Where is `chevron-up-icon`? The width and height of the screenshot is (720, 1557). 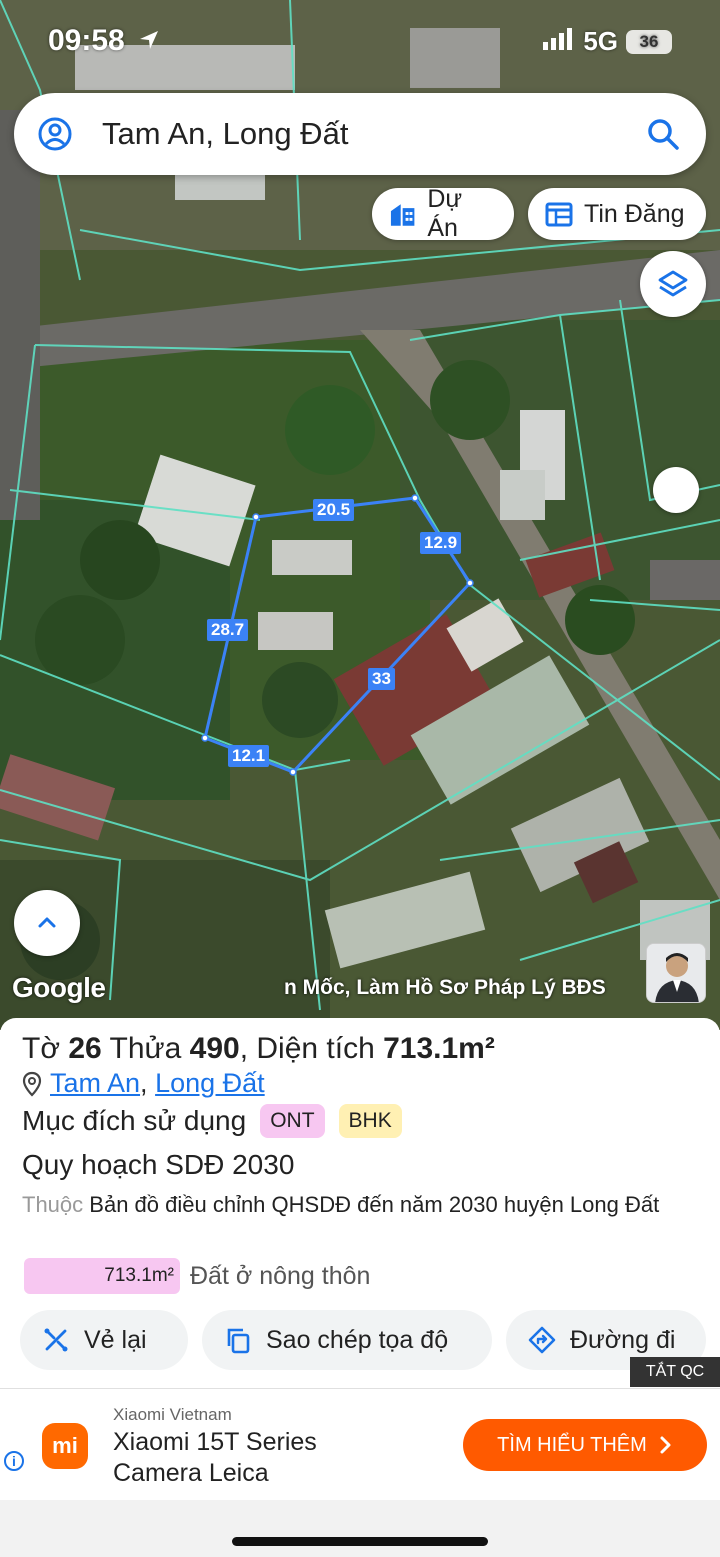
chevron-up-icon is located at coordinates (47, 922).